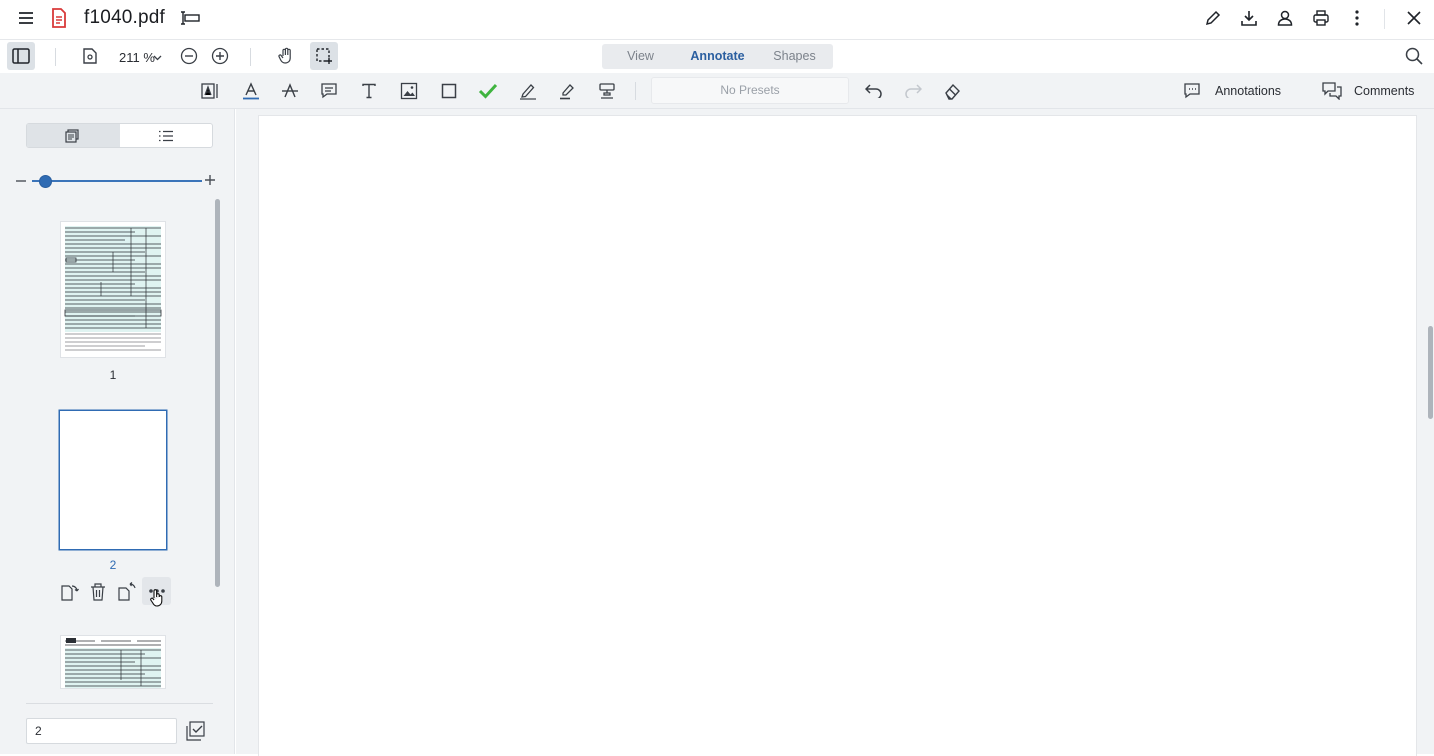 The height and width of the screenshot is (756, 1434). I want to click on print-icon, so click(1321, 18).